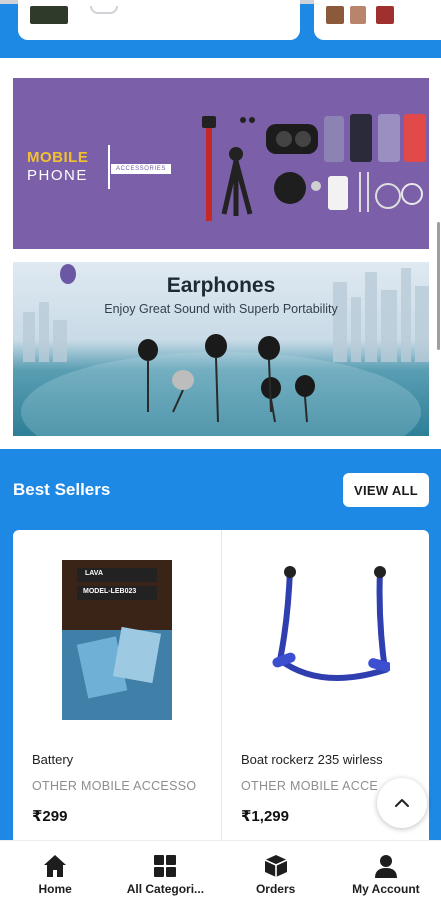 The height and width of the screenshot is (900, 441). I want to click on image-label: MODEL-LEB023, so click(110, 591).